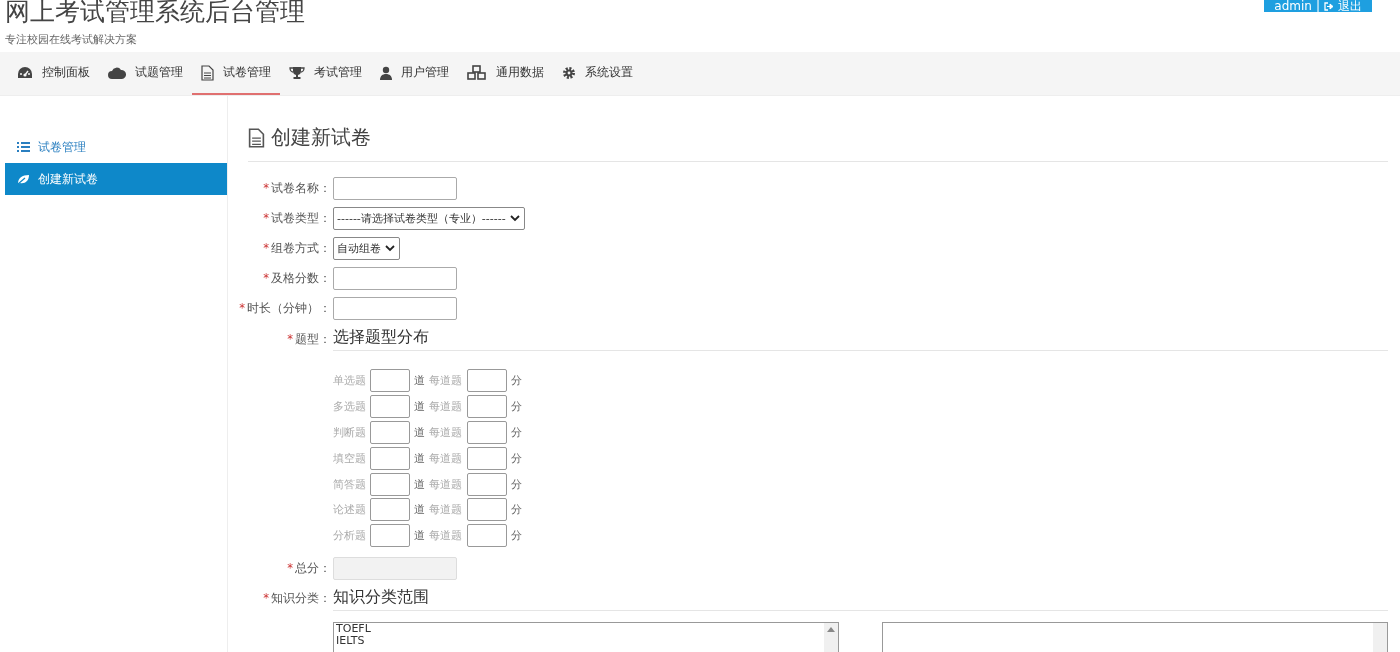 The image size is (1400, 652). I want to click on field-label: 组卷方式：, so click(301, 248).